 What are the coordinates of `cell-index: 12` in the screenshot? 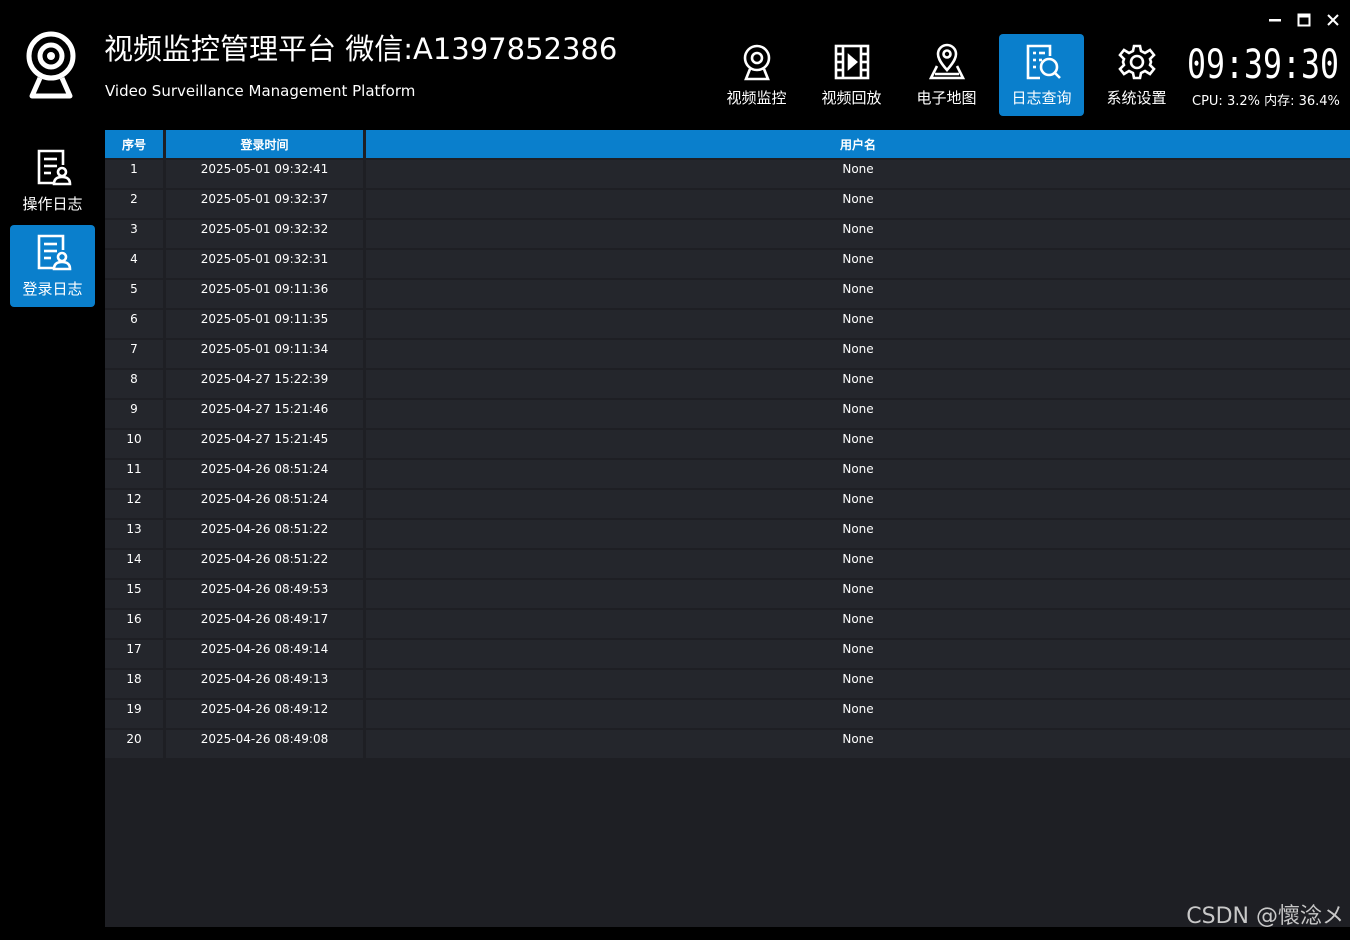 It's located at (134, 504).